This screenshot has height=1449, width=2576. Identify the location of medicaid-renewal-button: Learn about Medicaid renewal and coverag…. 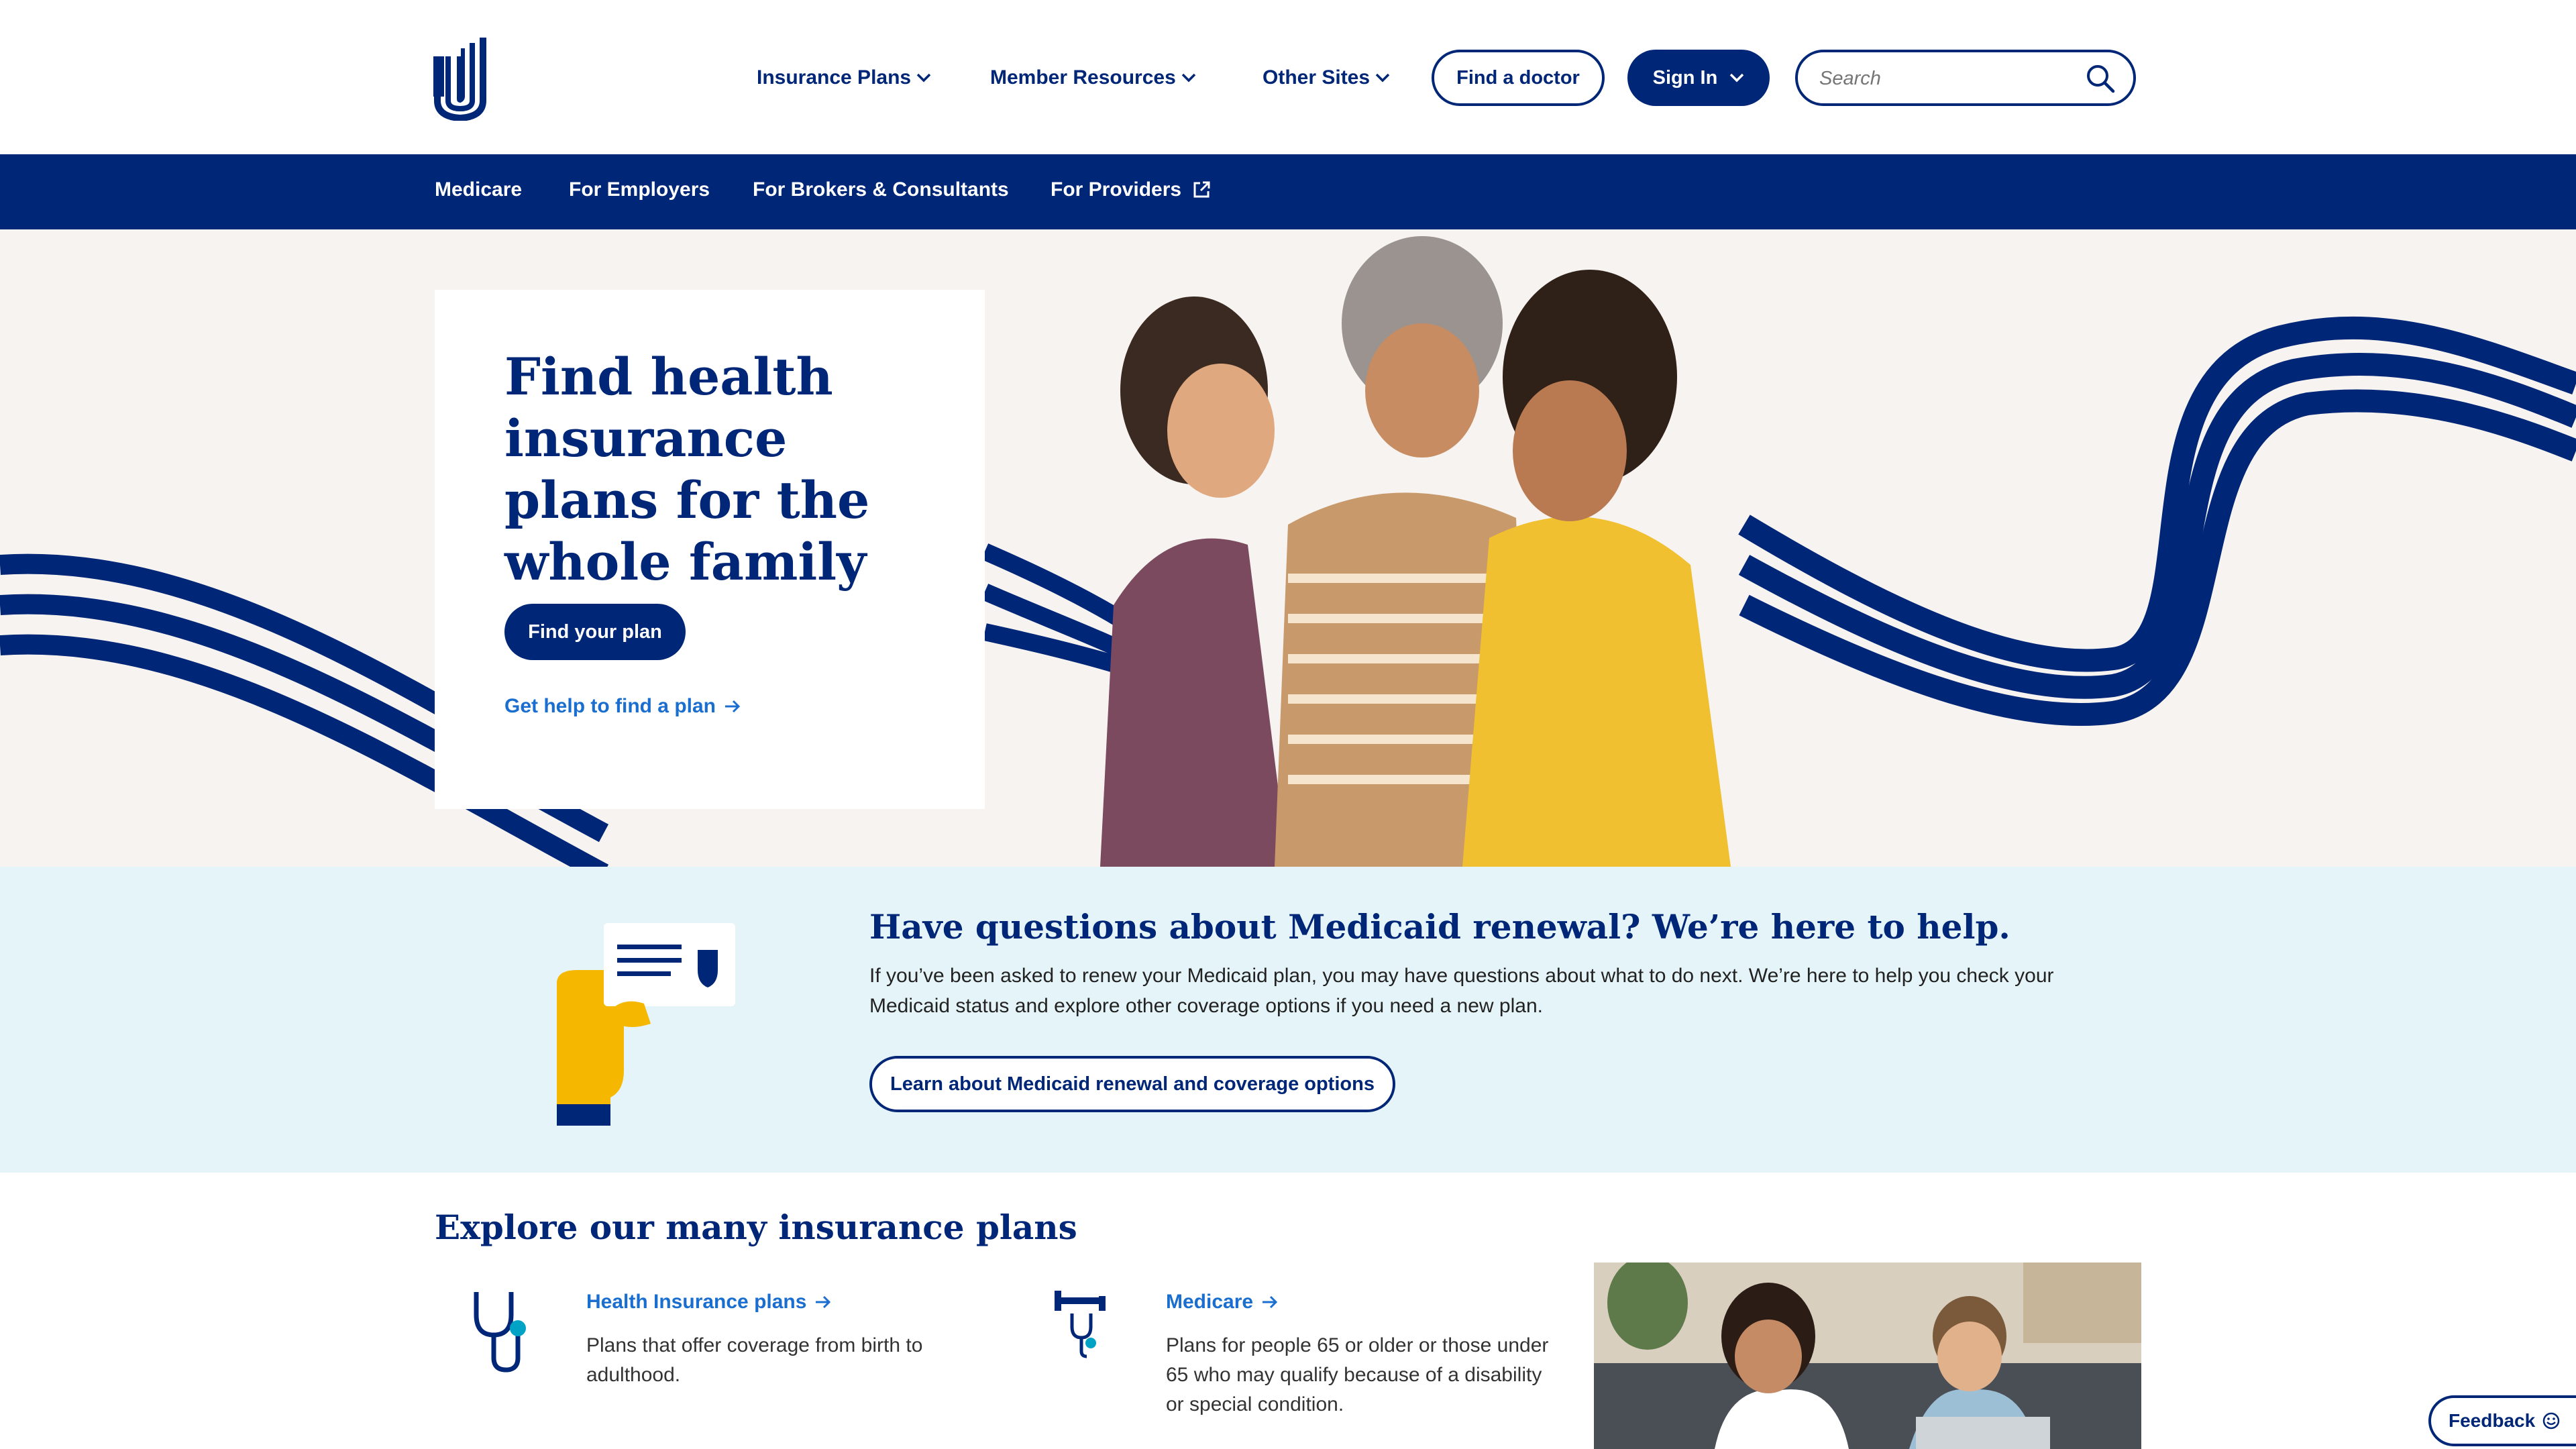
(1132, 1084).